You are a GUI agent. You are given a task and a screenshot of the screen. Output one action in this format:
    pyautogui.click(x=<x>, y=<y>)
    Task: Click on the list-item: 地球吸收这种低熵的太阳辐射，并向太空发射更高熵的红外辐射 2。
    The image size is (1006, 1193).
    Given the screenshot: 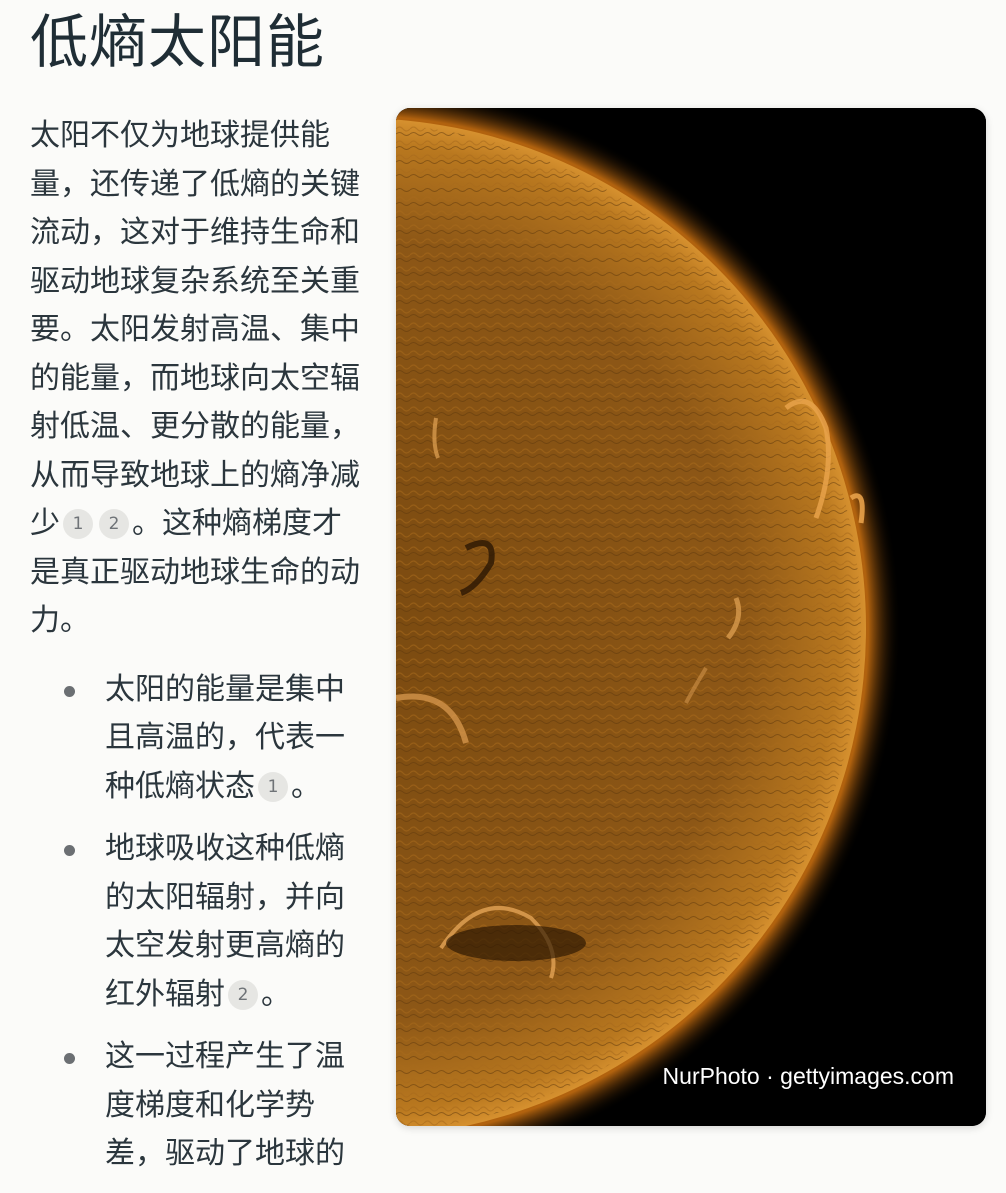 What is the action you would take?
    pyautogui.click(x=195, y=922)
    